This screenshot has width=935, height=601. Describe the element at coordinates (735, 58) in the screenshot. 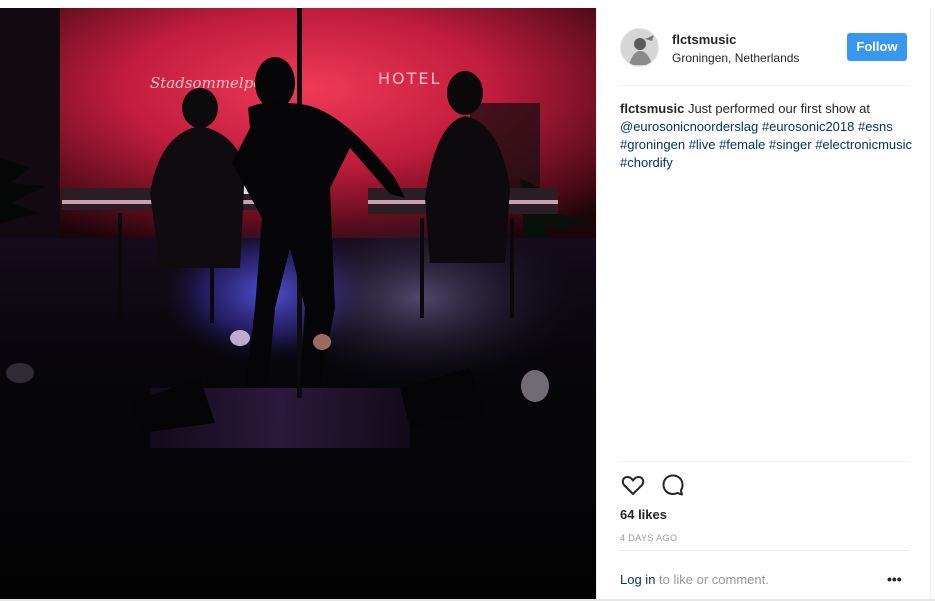

I see `location: Groningen, Netherlands` at that location.